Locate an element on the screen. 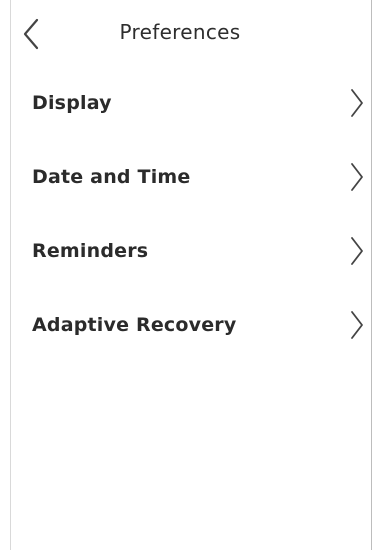 This screenshot has width=372, height=550. menu-item-label: Date and Time is located at coordinates (111, 177).